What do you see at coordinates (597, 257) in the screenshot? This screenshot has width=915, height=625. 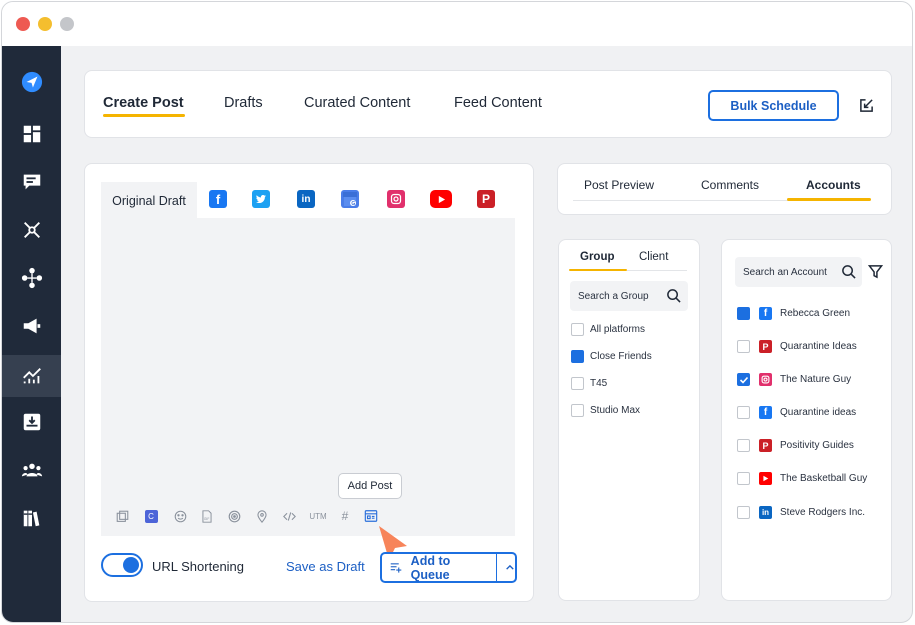 I see `tab-group: Group` at bounding box center [597, 257].